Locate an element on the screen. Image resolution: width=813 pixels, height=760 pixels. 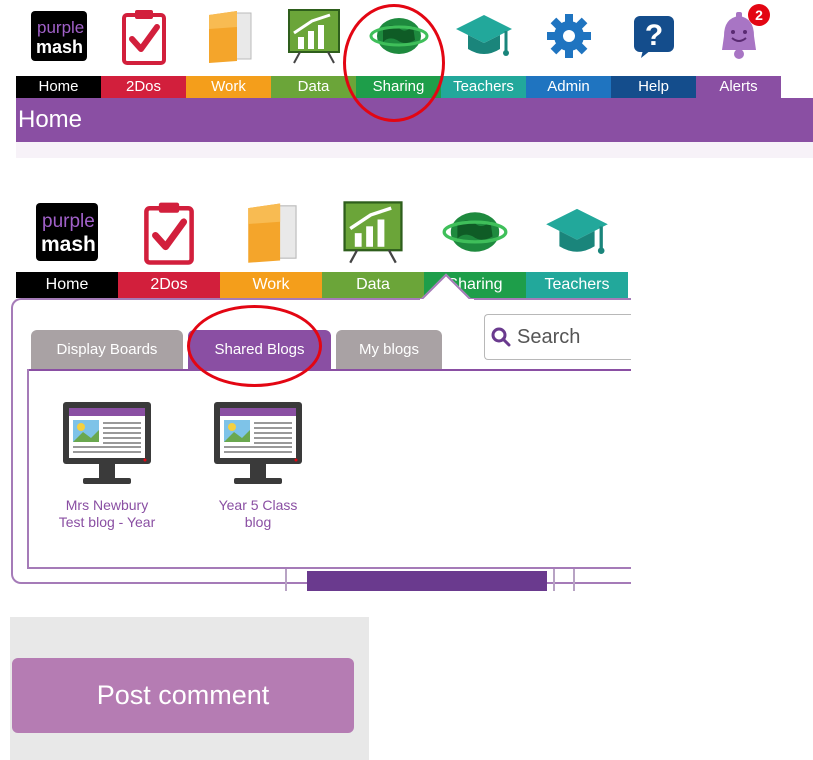
search-icon is located at coordinates (501, 337).